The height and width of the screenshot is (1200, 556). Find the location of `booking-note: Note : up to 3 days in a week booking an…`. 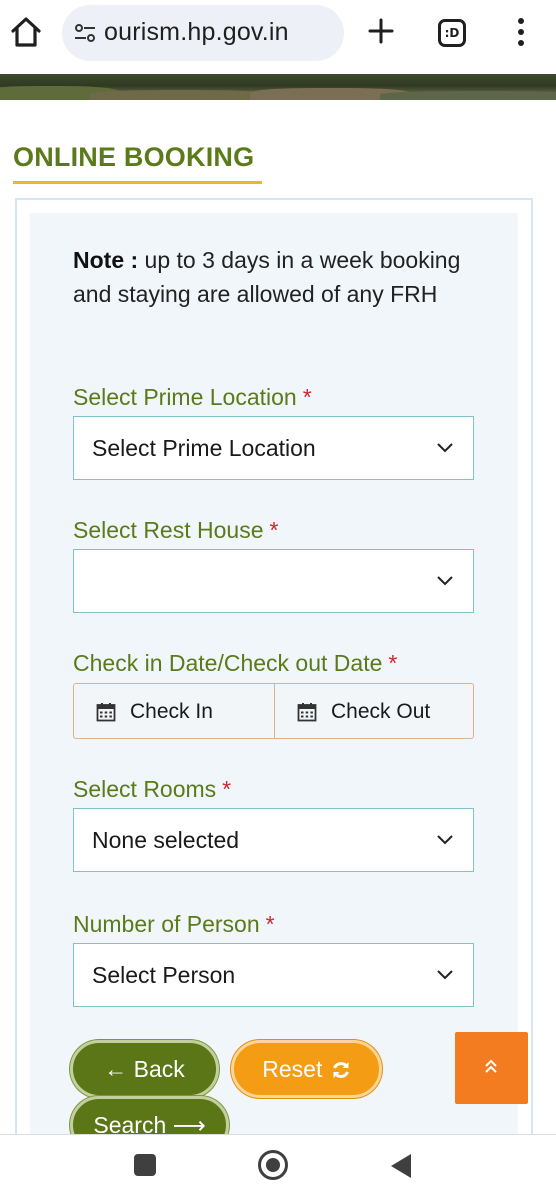

booking-note: Note : up to 3 days in a week booking an… is located at coordinates (273, 277).